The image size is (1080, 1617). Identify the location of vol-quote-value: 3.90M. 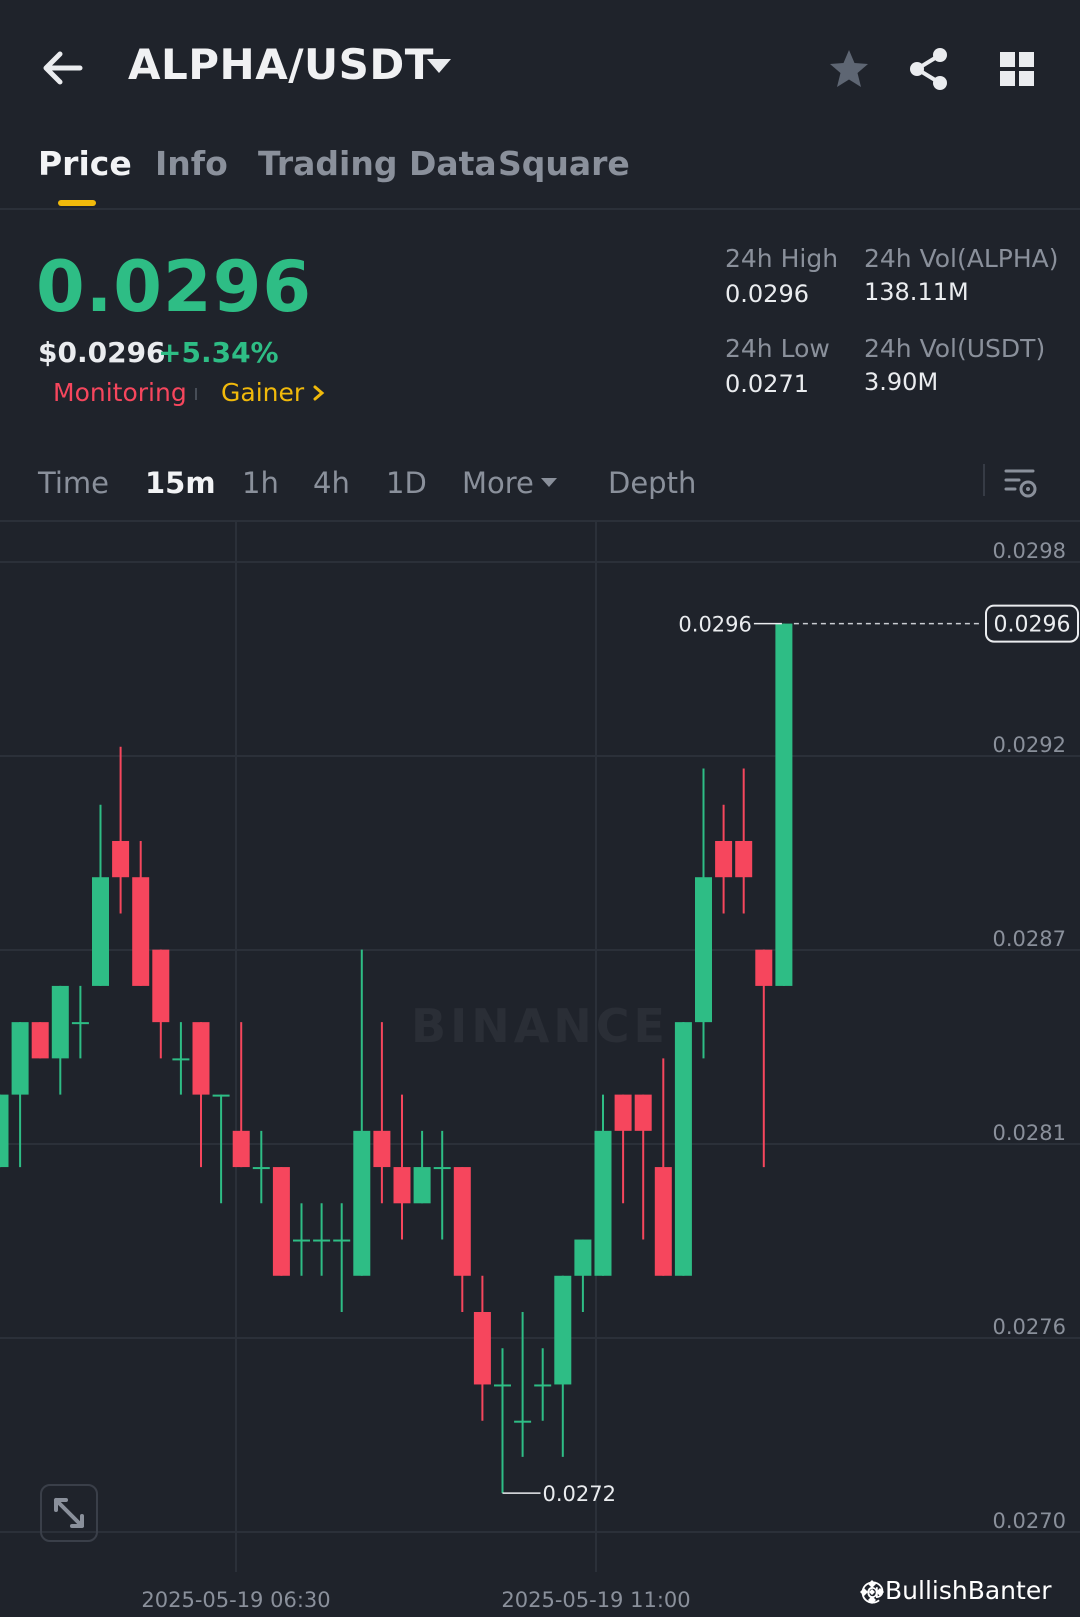
(901, 382).